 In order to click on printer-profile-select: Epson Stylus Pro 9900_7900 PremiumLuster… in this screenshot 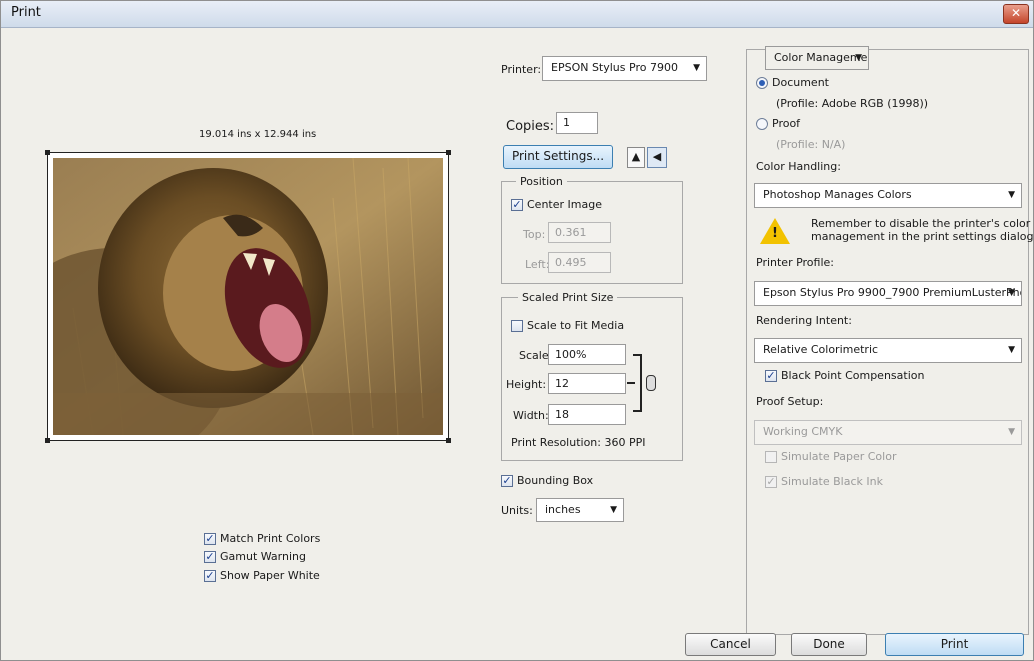, I will do `click(888, 293)`.